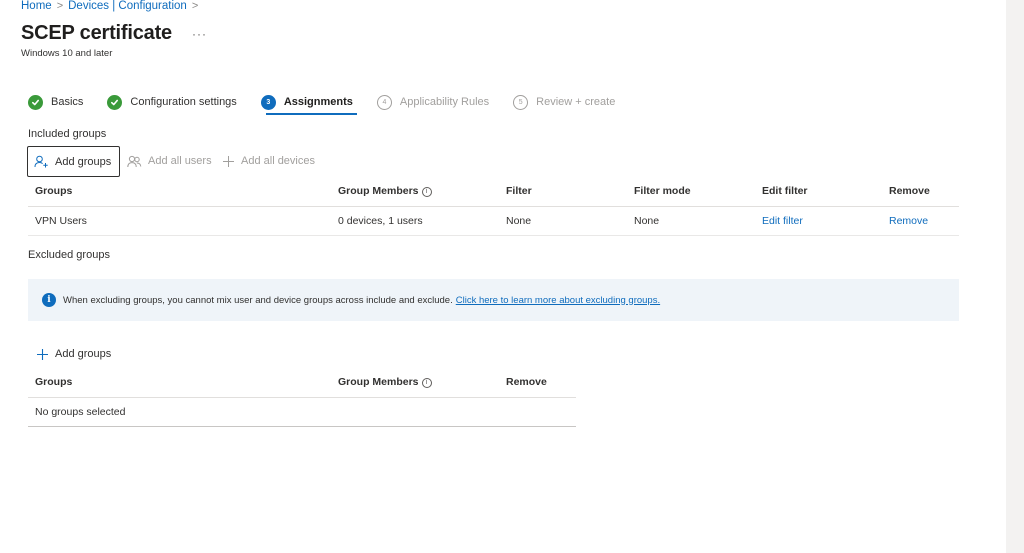  I want to click on step-basics: Basics, so click(55, 102).